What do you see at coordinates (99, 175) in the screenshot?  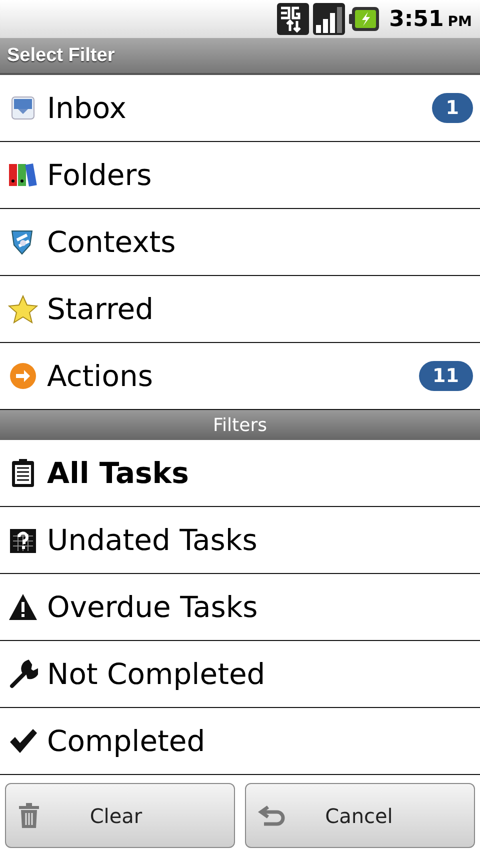 I see `filter-label: Folders` at bounding box center [99, 175].